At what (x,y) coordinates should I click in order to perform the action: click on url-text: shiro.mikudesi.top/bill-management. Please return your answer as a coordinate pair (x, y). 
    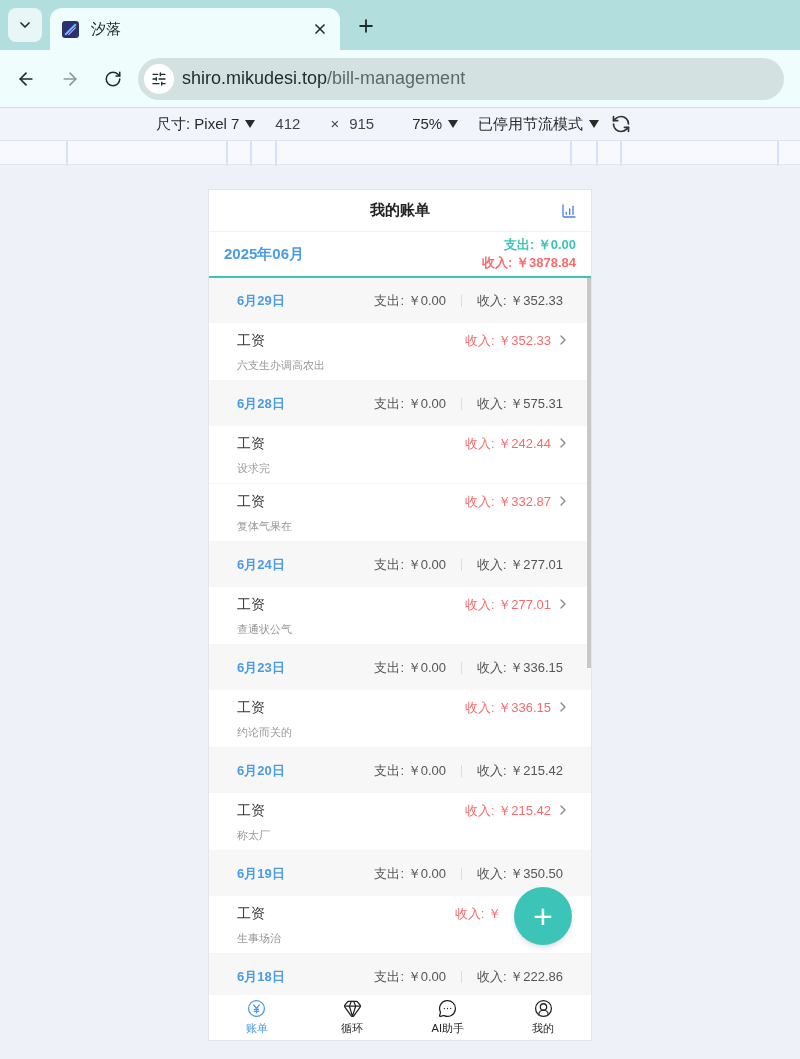
    Looking at the image, I should click on (324, 78).